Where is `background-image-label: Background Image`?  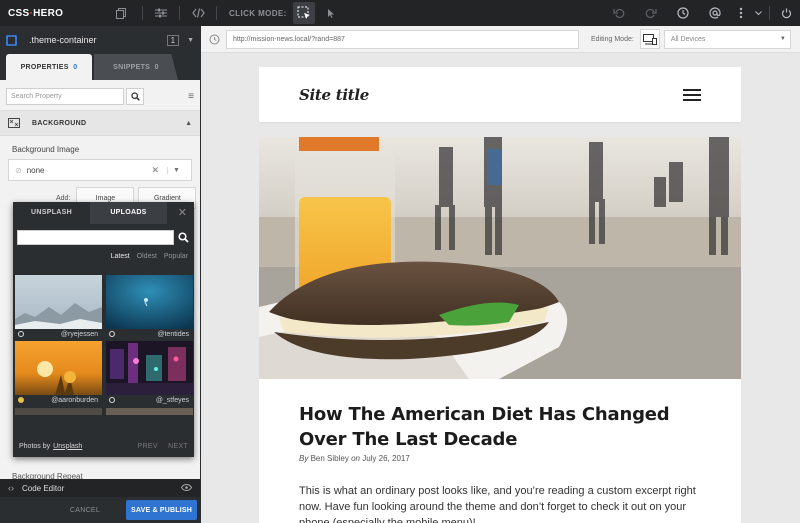 background-image-label: Background Image is located at coordinates (46, 149).